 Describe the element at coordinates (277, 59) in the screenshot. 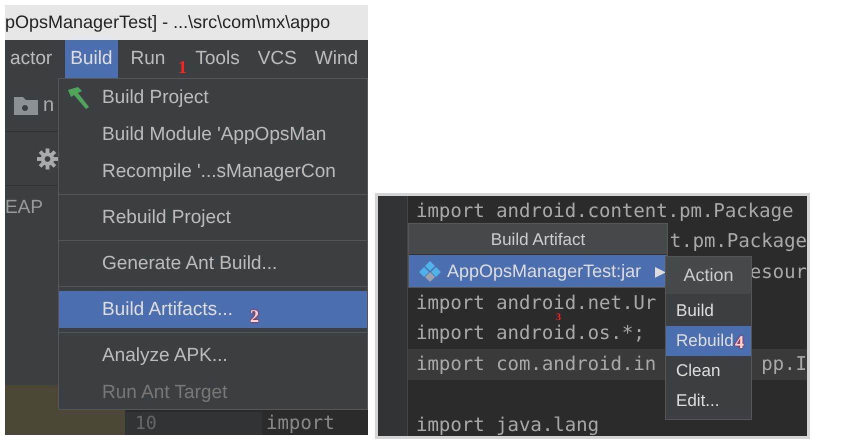

I see `menu-item: VCS` at that location.